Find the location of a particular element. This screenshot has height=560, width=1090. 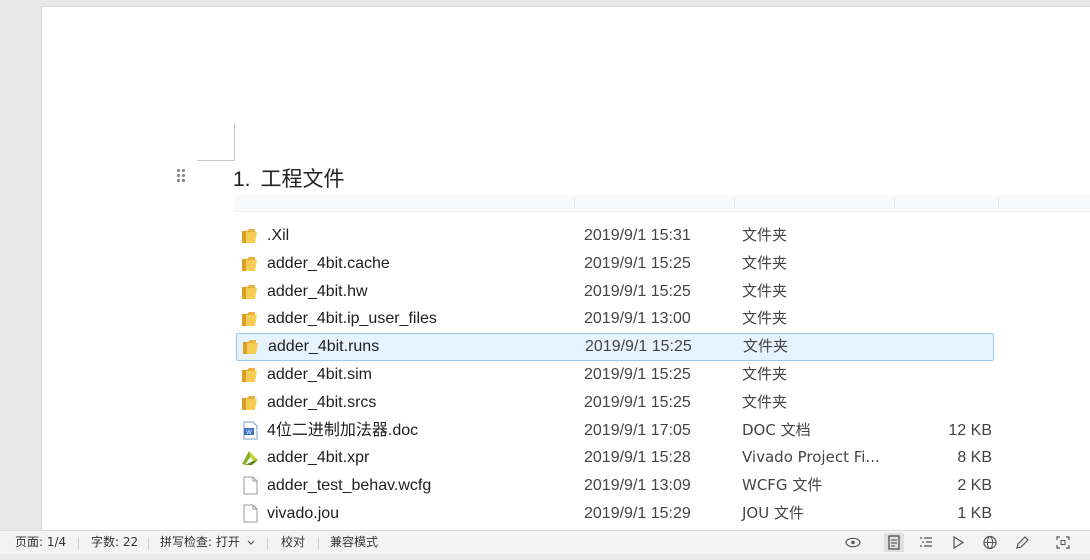

file-row: W 4位二进制加法器.doc 2019/9/1 17:05 DOC 文档 12 KB is located at coordinates (614, 430).